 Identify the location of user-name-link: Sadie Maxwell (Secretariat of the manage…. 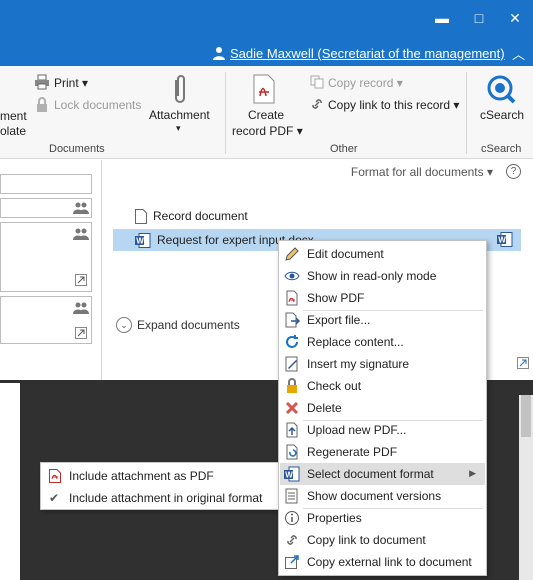
(367, 53).